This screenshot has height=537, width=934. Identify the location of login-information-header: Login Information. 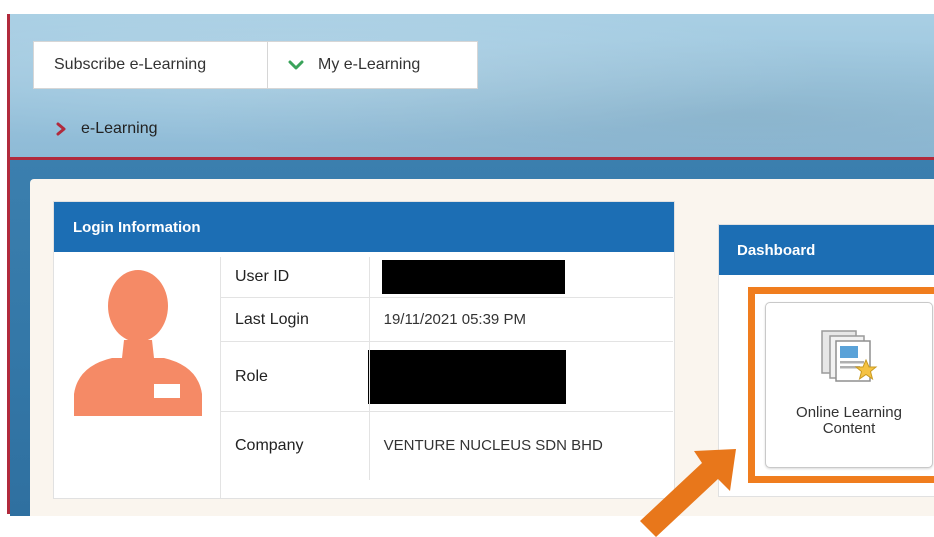
(364, 227).